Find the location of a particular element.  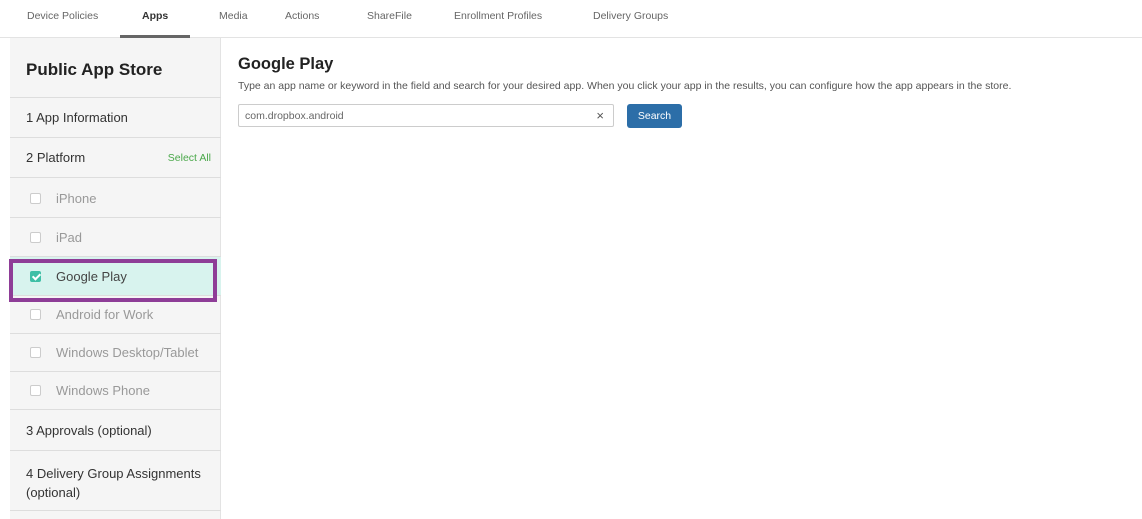

clear-icon: × is located at coordinates (600, 115).